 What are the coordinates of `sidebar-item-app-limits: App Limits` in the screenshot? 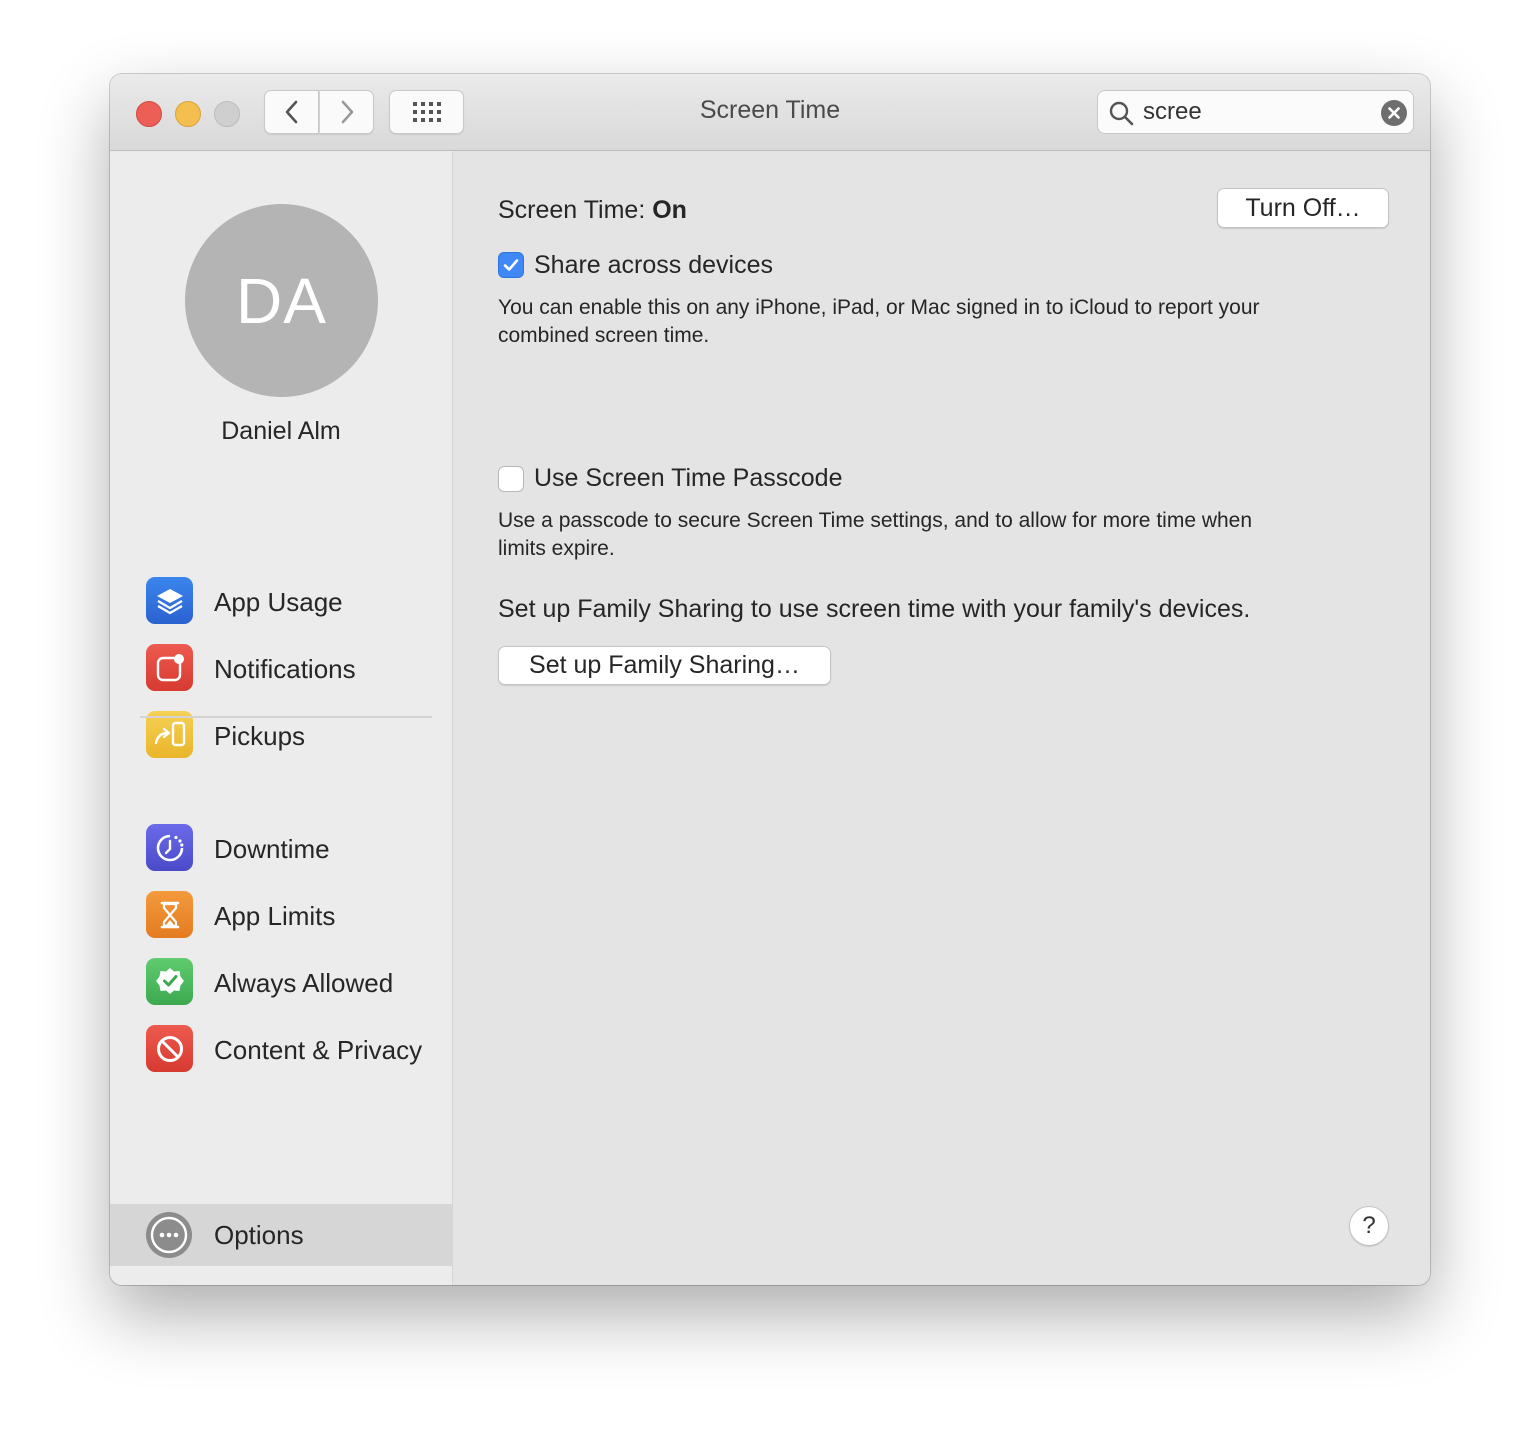 It's located at (281, 915).